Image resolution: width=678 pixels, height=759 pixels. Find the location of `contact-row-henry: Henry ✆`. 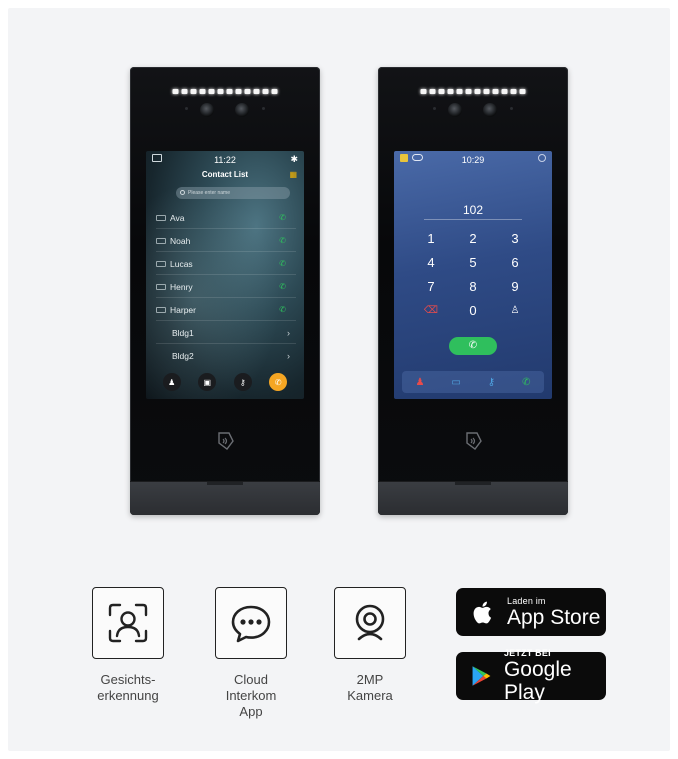

contact-row-henry: Henry ✆ is located at coordinates (226, 287).